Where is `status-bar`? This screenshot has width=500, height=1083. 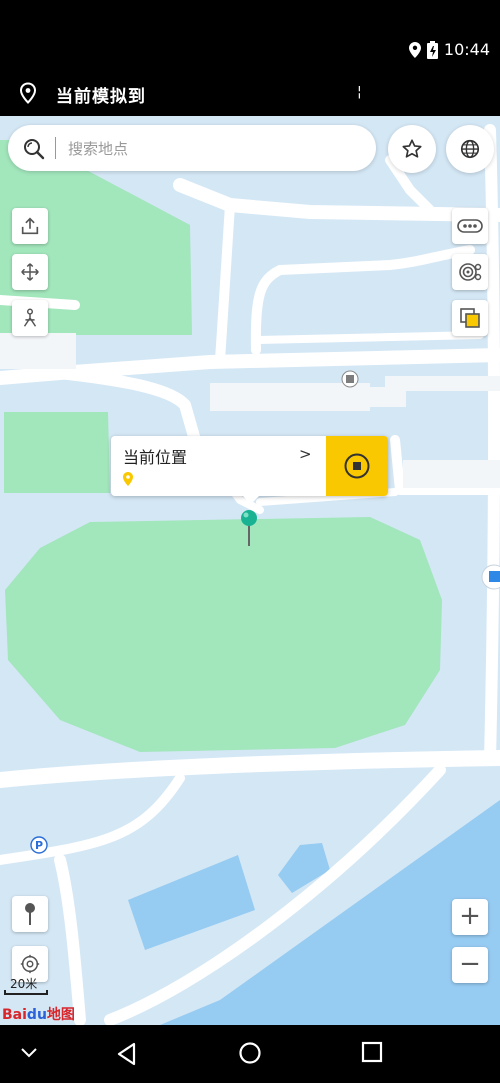 status-bar is located at coordinates (250, 36).